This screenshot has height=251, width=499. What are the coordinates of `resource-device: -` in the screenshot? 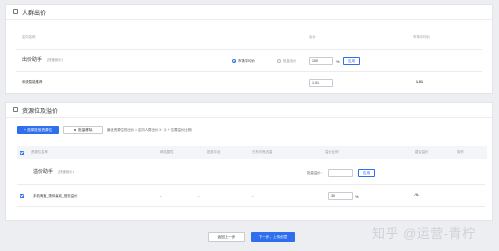 It's located at (199, 195).